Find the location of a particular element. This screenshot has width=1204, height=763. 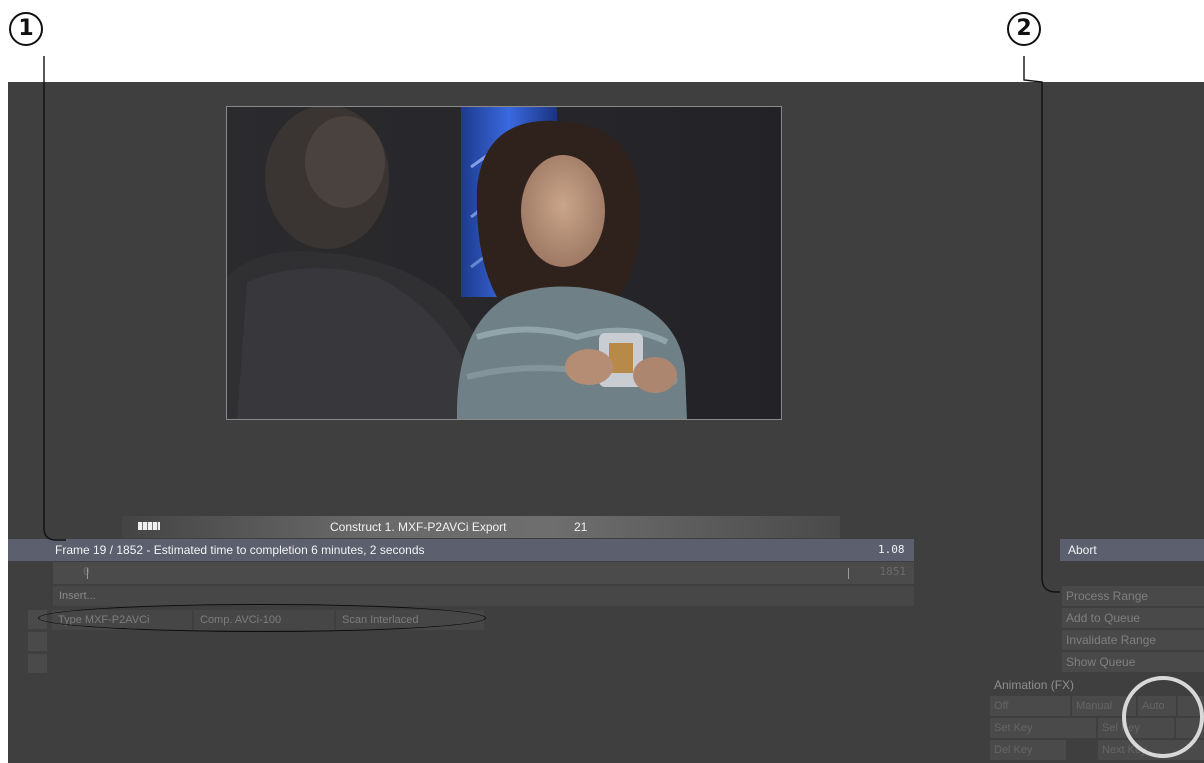

scan-mode-dropdown: Scan Interlaced is located at coordinates (410, 620).